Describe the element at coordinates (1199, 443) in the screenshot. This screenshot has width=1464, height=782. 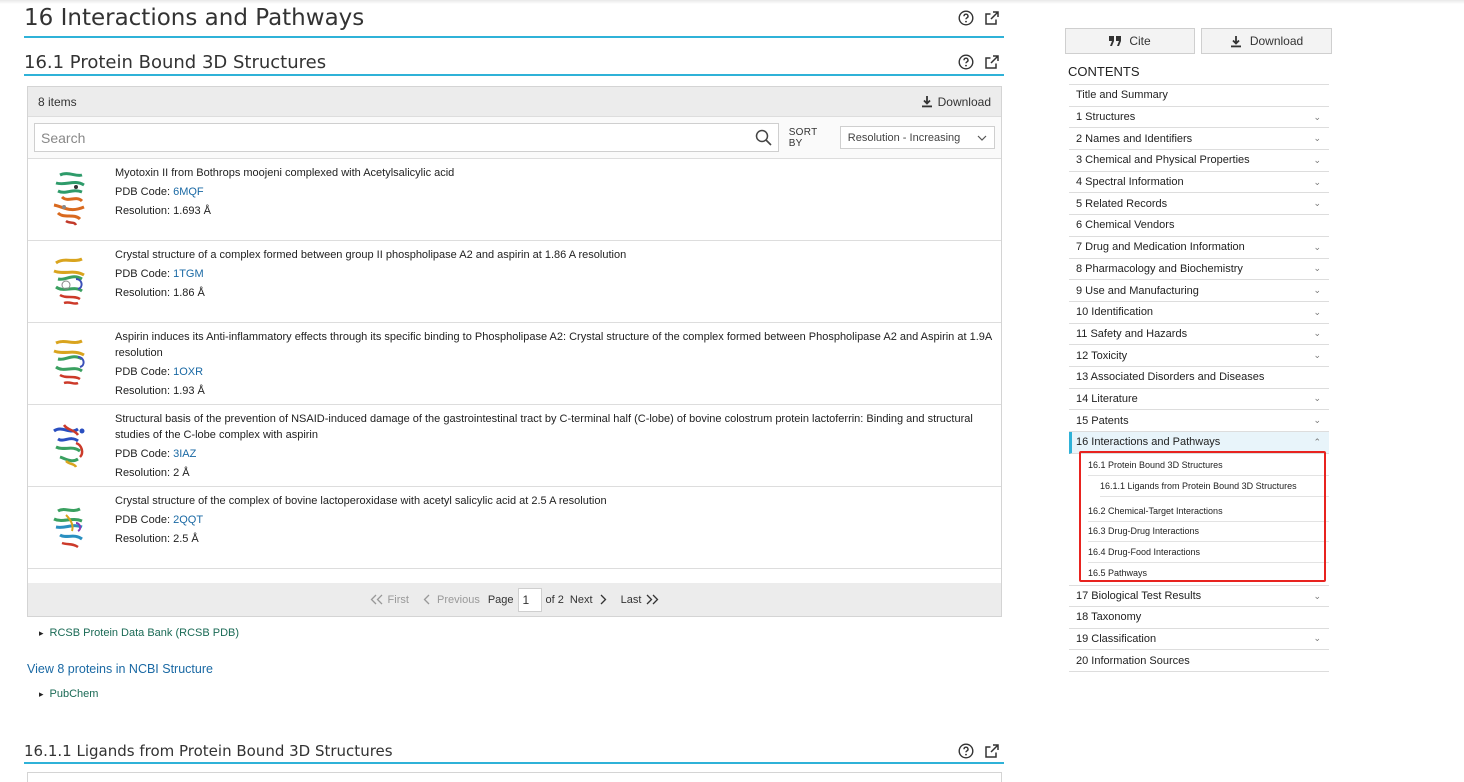
I see `toc-item-active: 16 Interactions and Pathways ⌃` at that location.